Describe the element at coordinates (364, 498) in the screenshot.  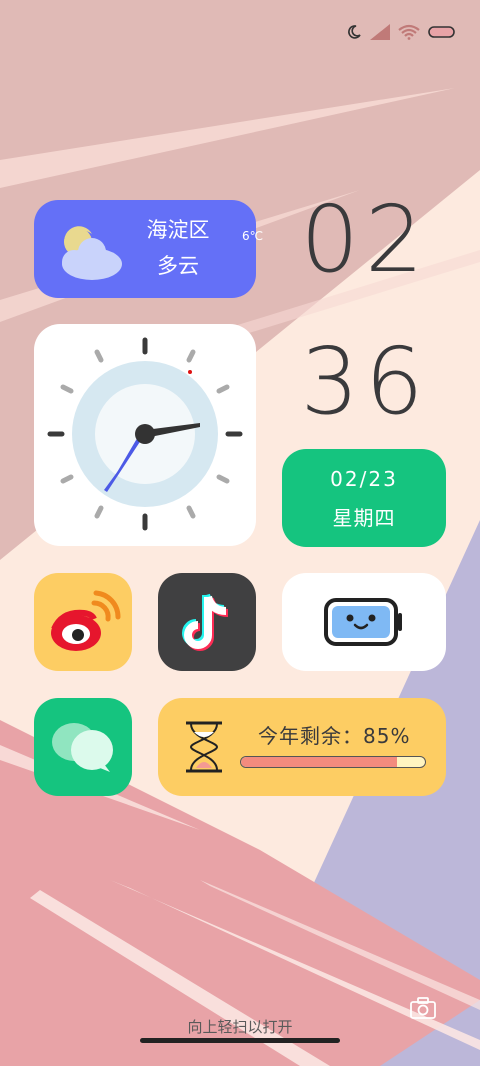
I see `date-widget: 02/23 星期四` at that location.